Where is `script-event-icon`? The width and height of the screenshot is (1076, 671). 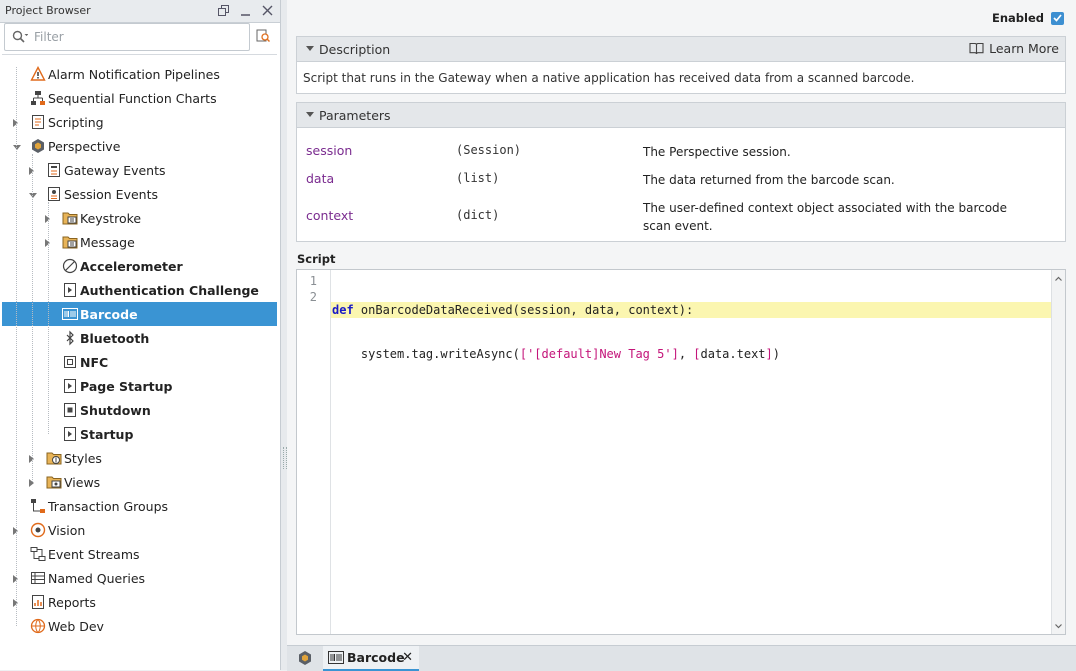
script-event-icon is located at coordinates (70, 290).